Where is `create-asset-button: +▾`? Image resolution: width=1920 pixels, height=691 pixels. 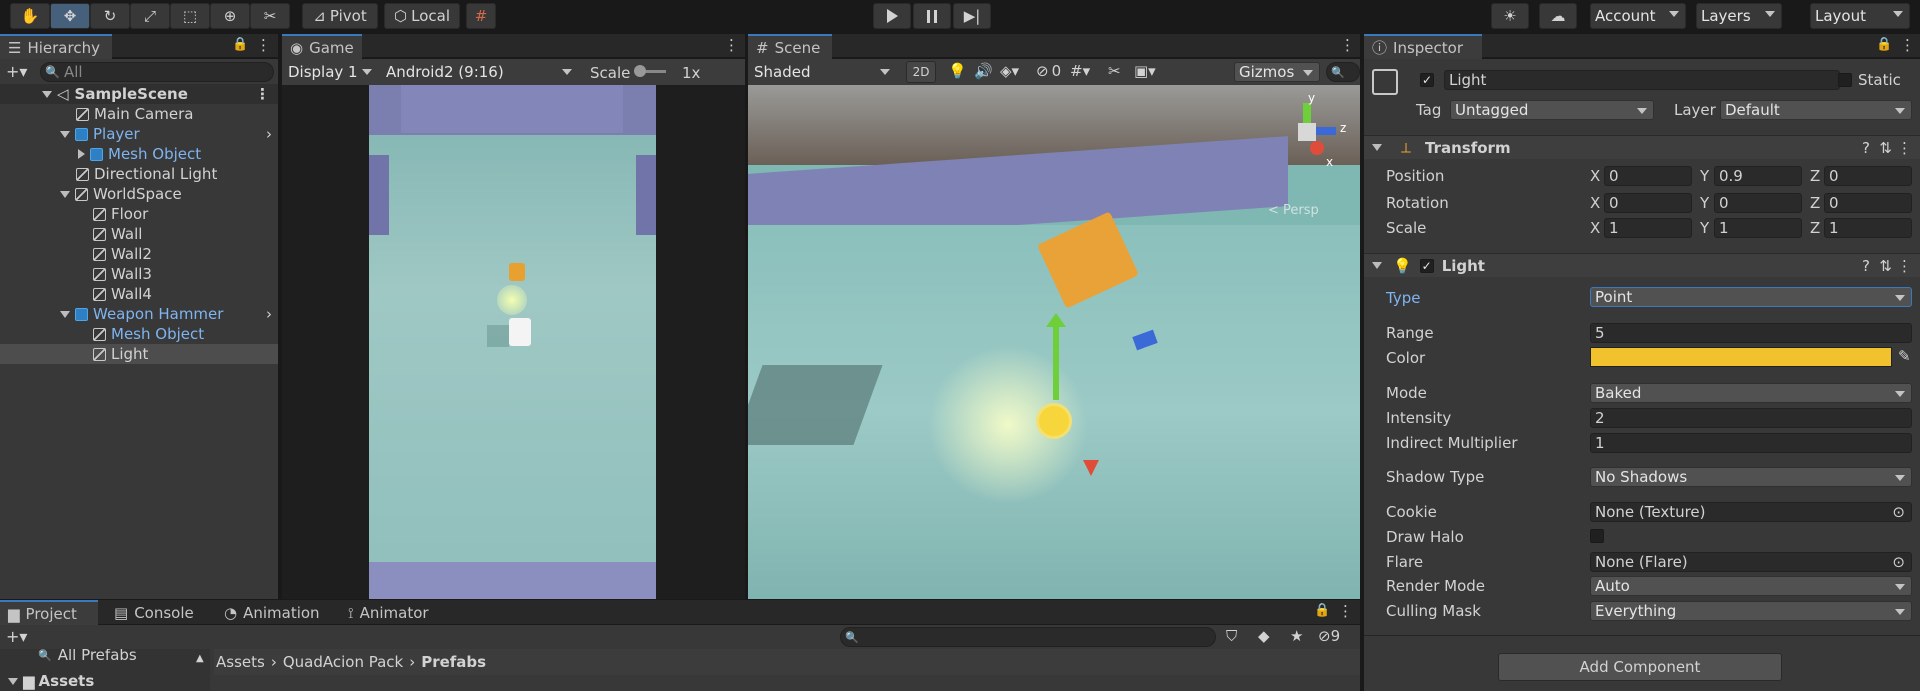
create-asset-button: +▾ is located at coordinates (16, 636).